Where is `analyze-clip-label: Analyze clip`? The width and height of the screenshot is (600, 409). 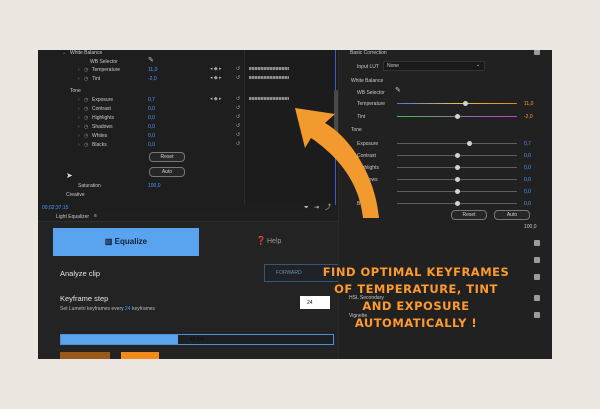 analyze-clip-label: Analyze clip is located at coordinates (80, 273).